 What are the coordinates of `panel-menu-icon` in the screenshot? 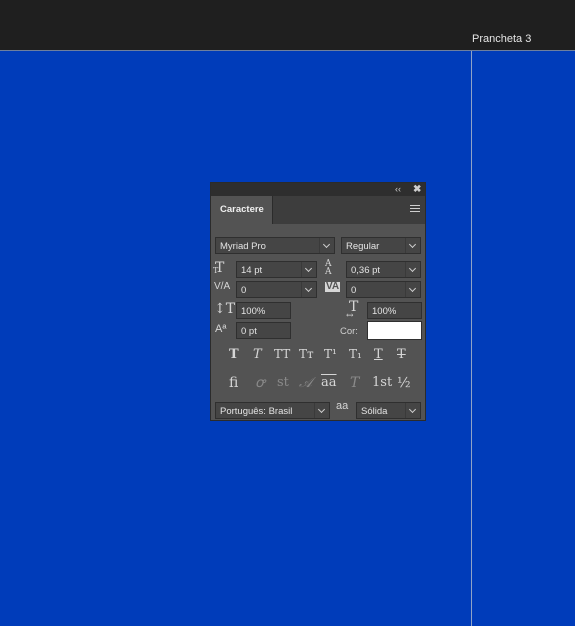 It's located at (415, 209).